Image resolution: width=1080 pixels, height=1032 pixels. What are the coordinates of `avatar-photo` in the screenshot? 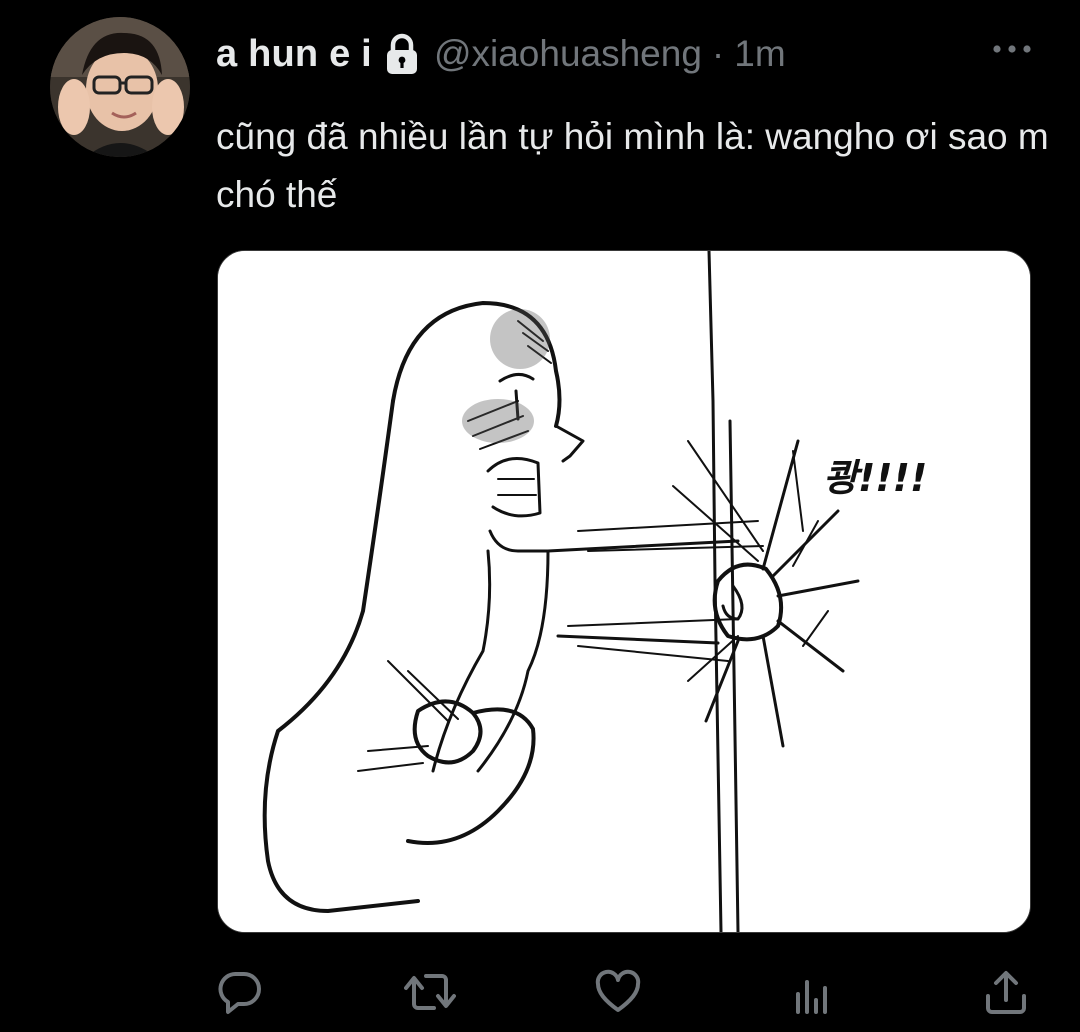 It's located at (120, 87).